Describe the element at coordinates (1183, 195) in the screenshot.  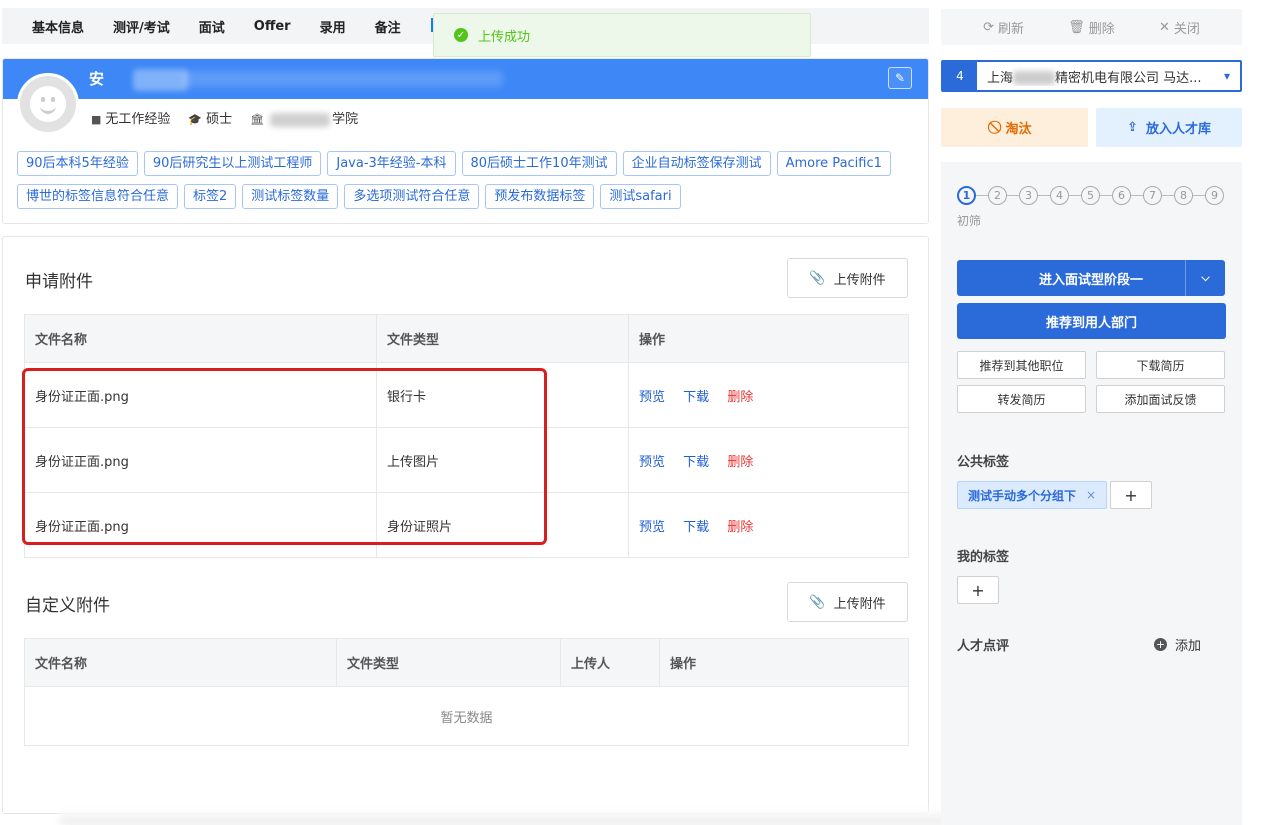
I see `step-8: 8` at that location.